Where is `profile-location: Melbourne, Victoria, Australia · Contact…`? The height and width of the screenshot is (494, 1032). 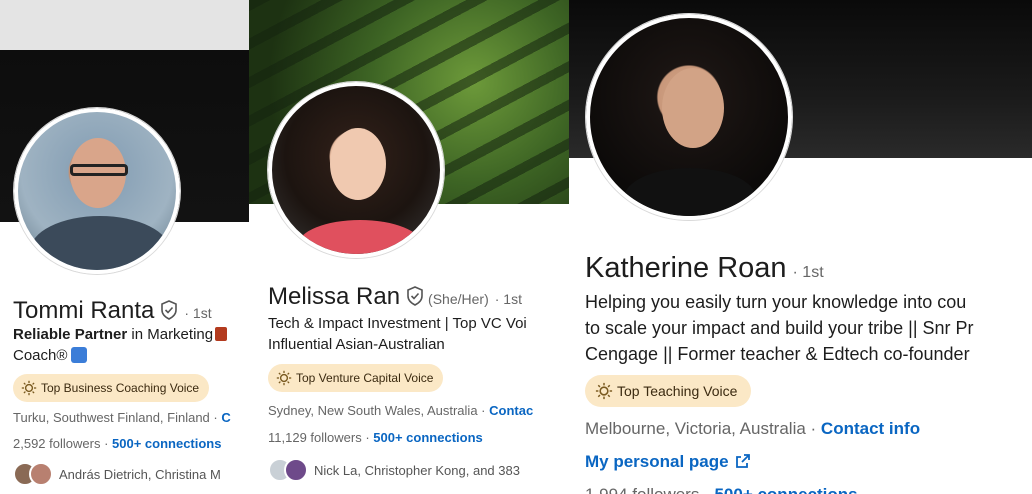
profile-location: Melbourne, Victoria, Australia · Contact… is located at coordinates (753, 428).